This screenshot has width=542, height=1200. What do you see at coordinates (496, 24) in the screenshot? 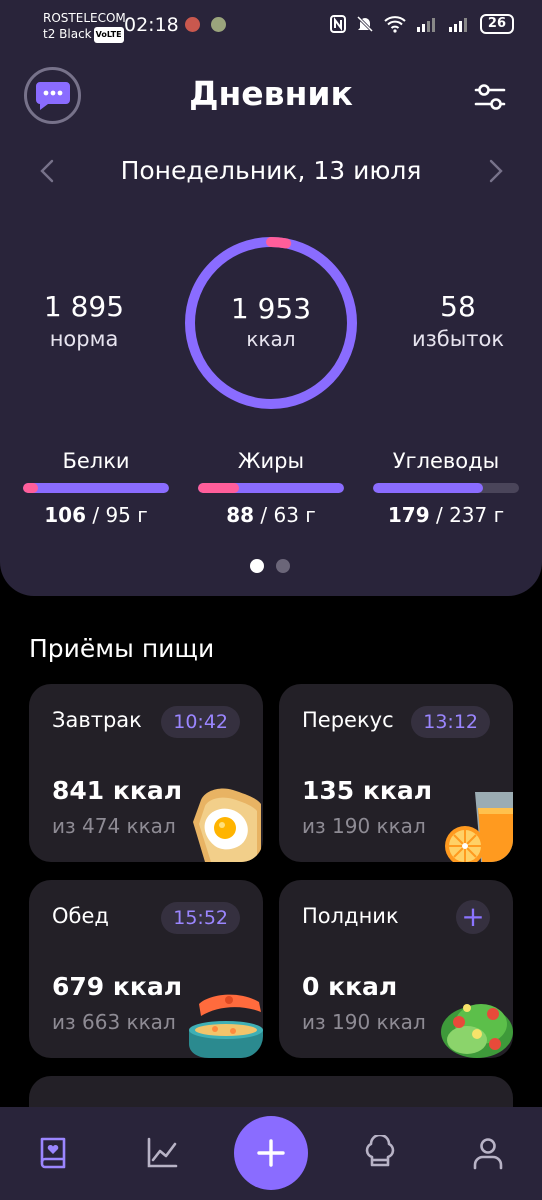
I see `battery-indicator: 26` at bounding box center [496, 24].